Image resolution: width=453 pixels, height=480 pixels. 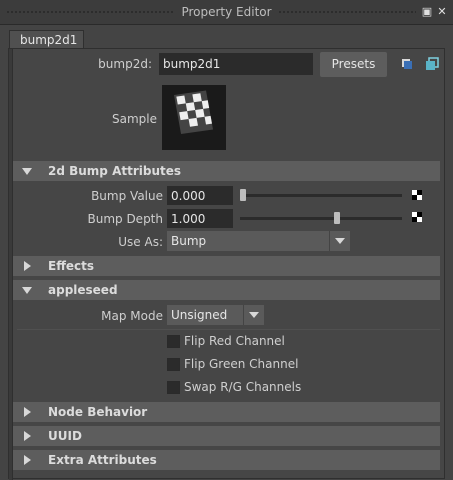 What do you see at coordinates (353, 64) in the screenshot?
I see `presets-button: Presets` at bounding box center [353, 64].